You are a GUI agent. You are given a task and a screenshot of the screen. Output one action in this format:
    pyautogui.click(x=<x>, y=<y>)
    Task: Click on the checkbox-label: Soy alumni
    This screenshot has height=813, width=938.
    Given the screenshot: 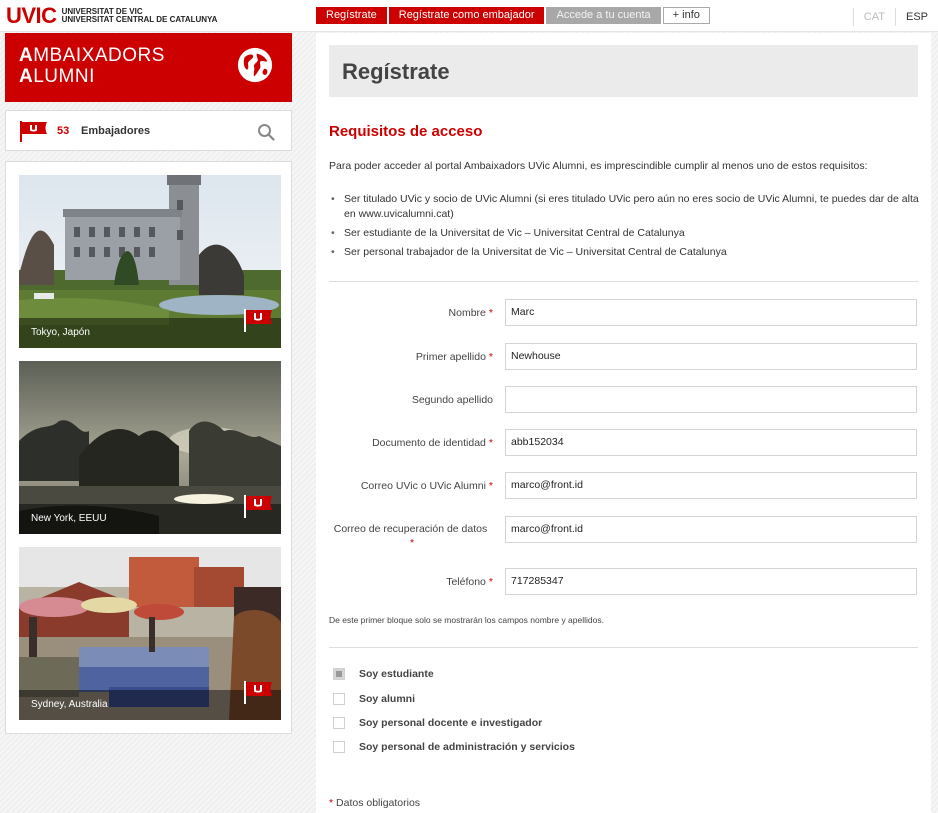 What is the action you would take?
    pyautogui.click(x=387, y=699)
    